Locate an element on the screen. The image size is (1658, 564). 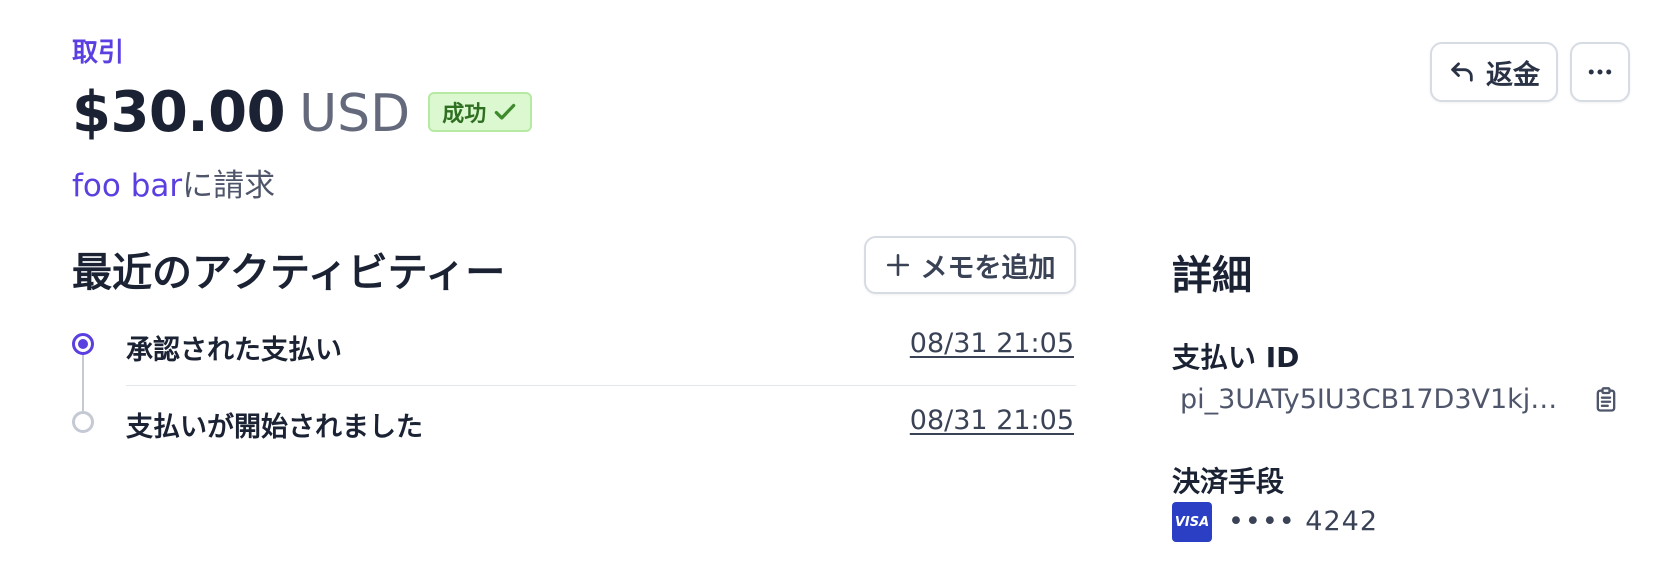
payment-currency: USD is located at coordinates (355, 114).